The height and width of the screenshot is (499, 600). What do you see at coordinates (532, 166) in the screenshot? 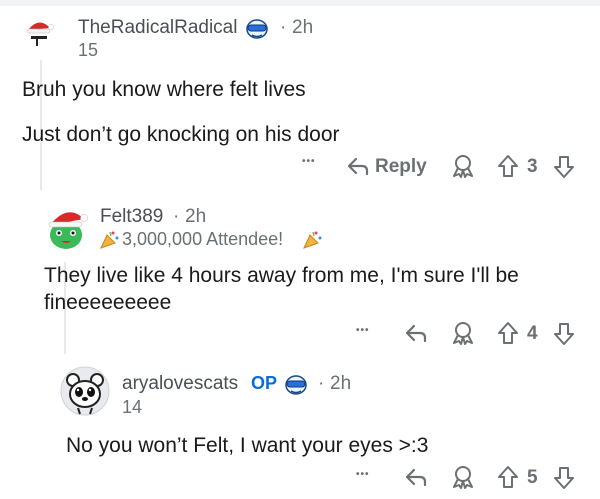
I see `vote-count: 3` at bounding box center [532, 166].